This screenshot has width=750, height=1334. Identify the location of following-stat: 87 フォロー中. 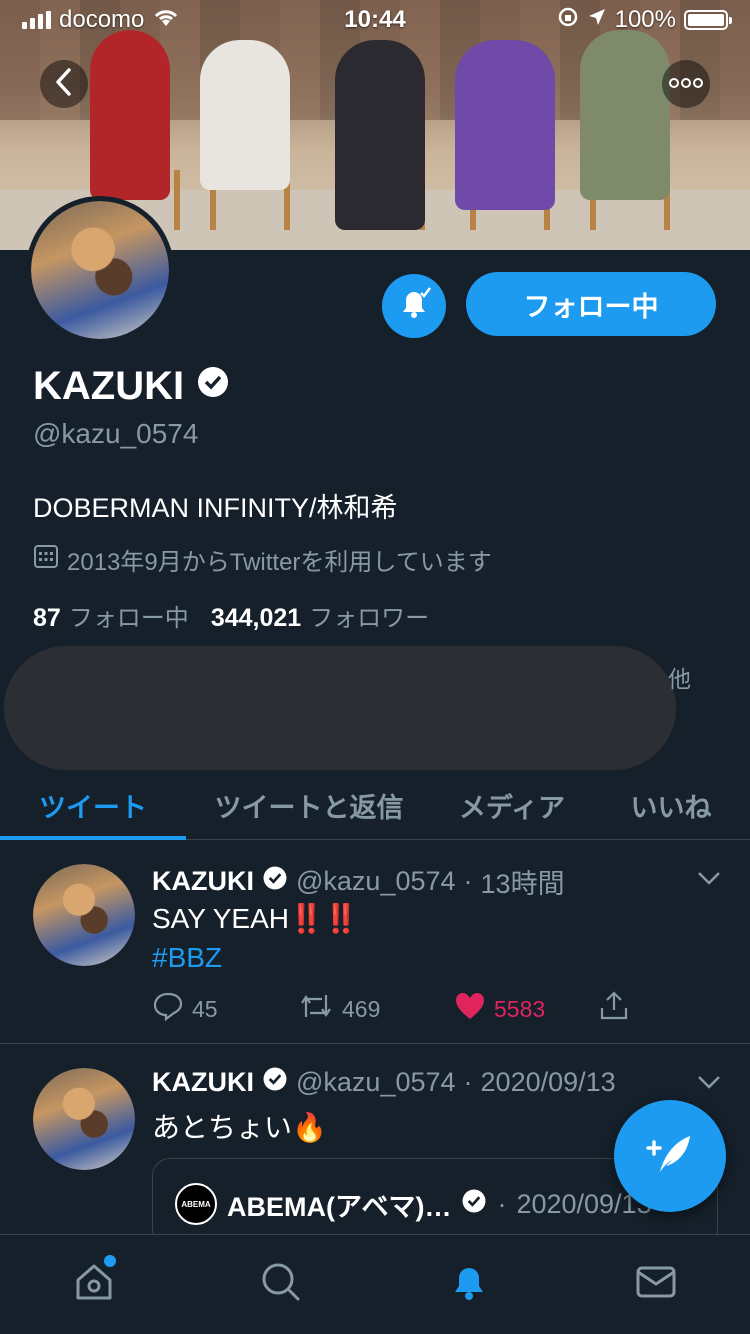
(111, 615).